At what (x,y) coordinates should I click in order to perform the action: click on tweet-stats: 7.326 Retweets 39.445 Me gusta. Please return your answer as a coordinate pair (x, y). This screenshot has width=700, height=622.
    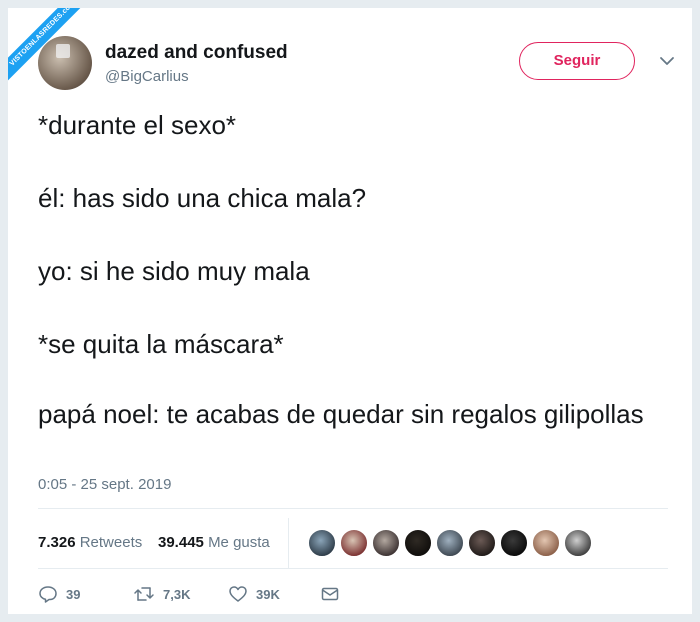
    Looking at the image, I should click on (353, 543).